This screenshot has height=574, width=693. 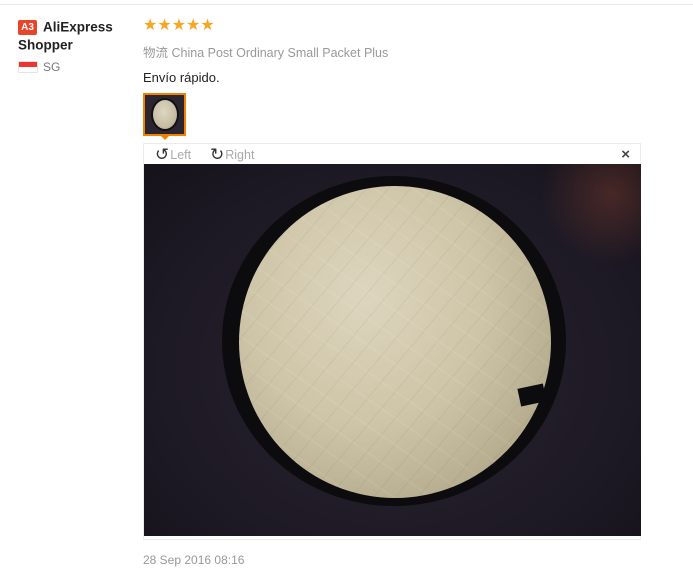 I want to click on rotate-left-label: Left, so click(x=181, y=155).